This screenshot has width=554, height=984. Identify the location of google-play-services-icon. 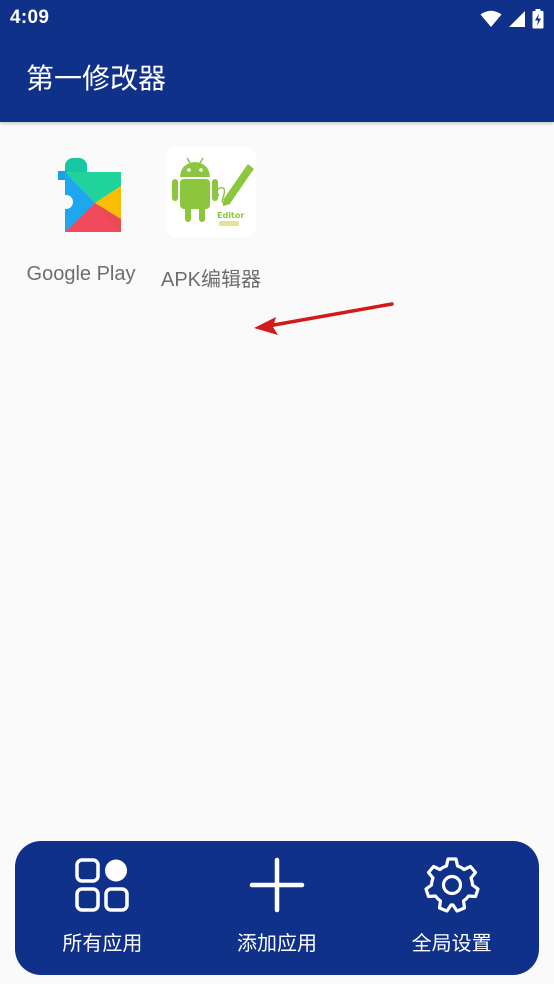
(81, 192).